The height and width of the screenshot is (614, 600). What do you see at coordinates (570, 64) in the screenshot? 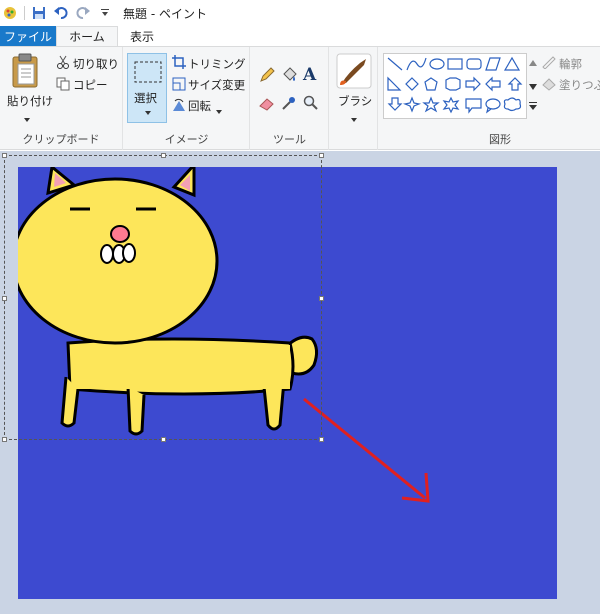
I see `outline-label: 輪郭` at bounding box center [570, 64].